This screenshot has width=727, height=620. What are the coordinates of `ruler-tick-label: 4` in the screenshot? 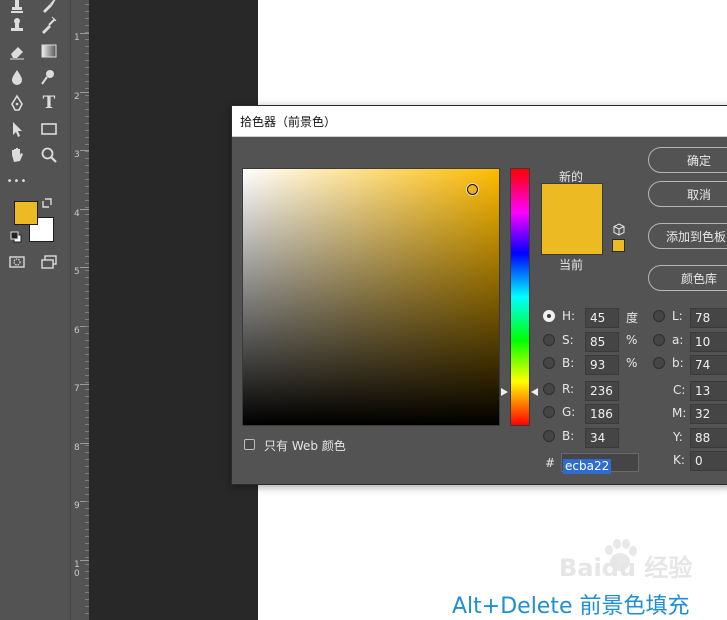 It's located at (77, 214).